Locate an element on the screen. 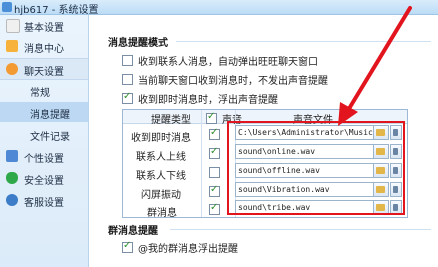  row-type: 联系人下线 is located at coordinates (161, 176).